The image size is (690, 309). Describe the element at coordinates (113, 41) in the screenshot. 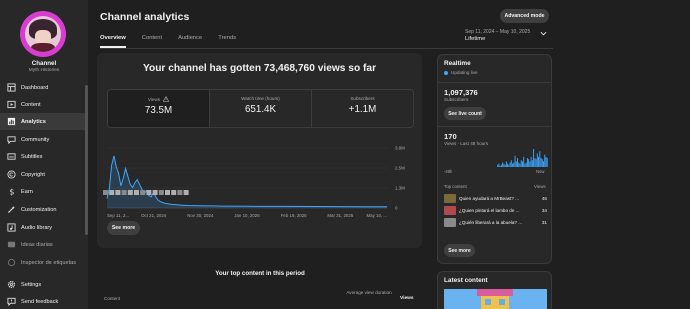

I see `tab-overview: Overview` at that location.